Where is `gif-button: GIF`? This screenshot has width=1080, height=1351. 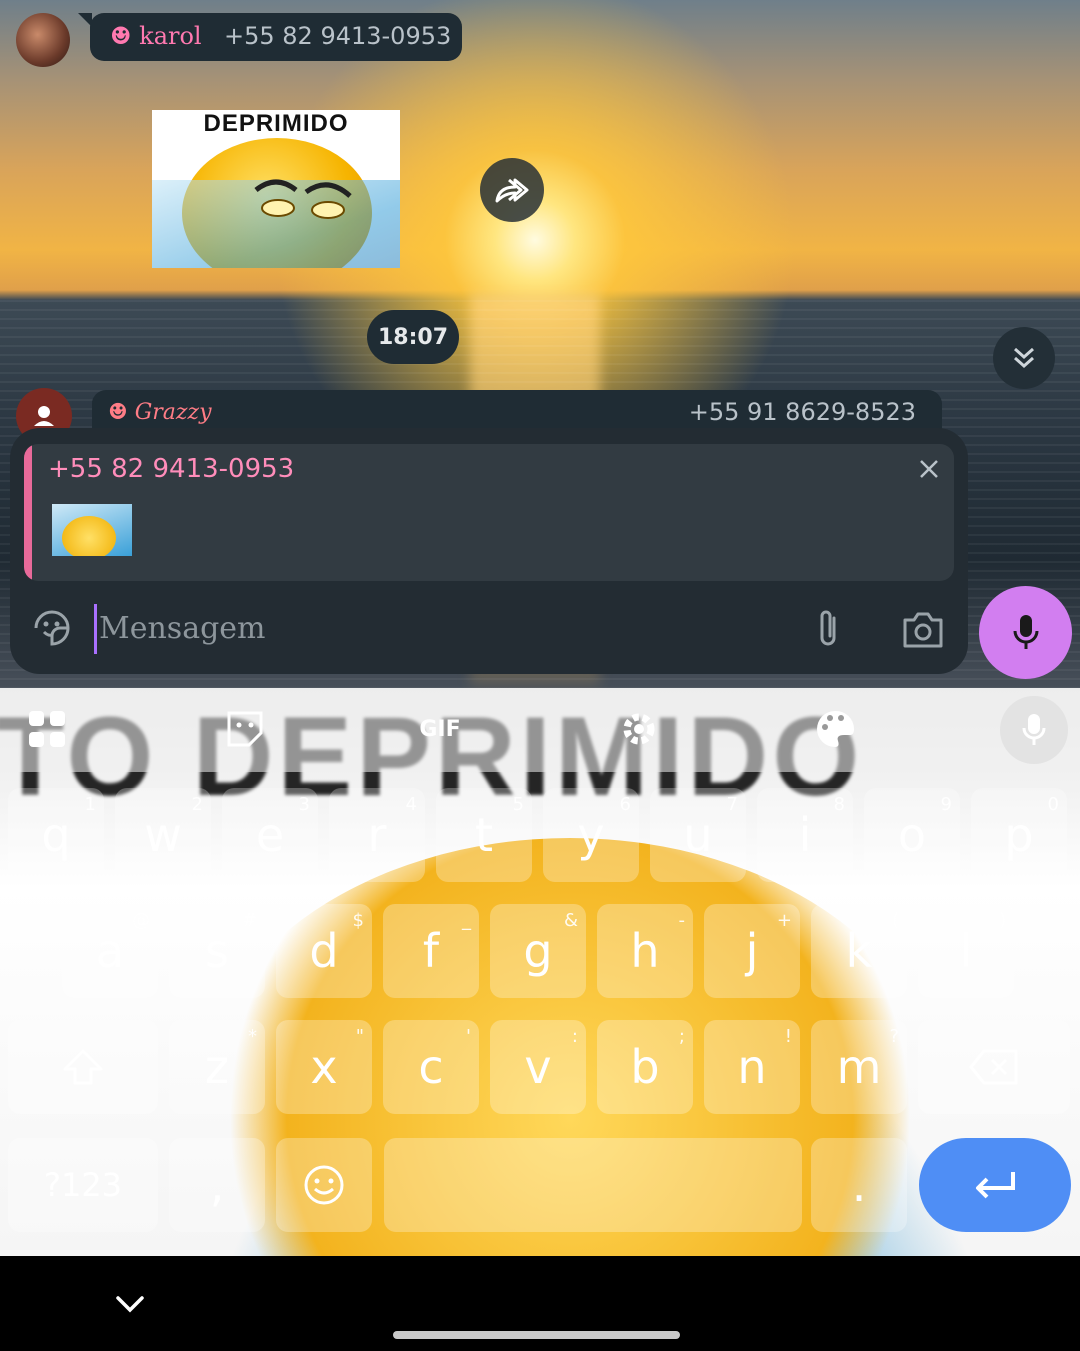 gif-button: GIF is located at coordinates (440, 729).